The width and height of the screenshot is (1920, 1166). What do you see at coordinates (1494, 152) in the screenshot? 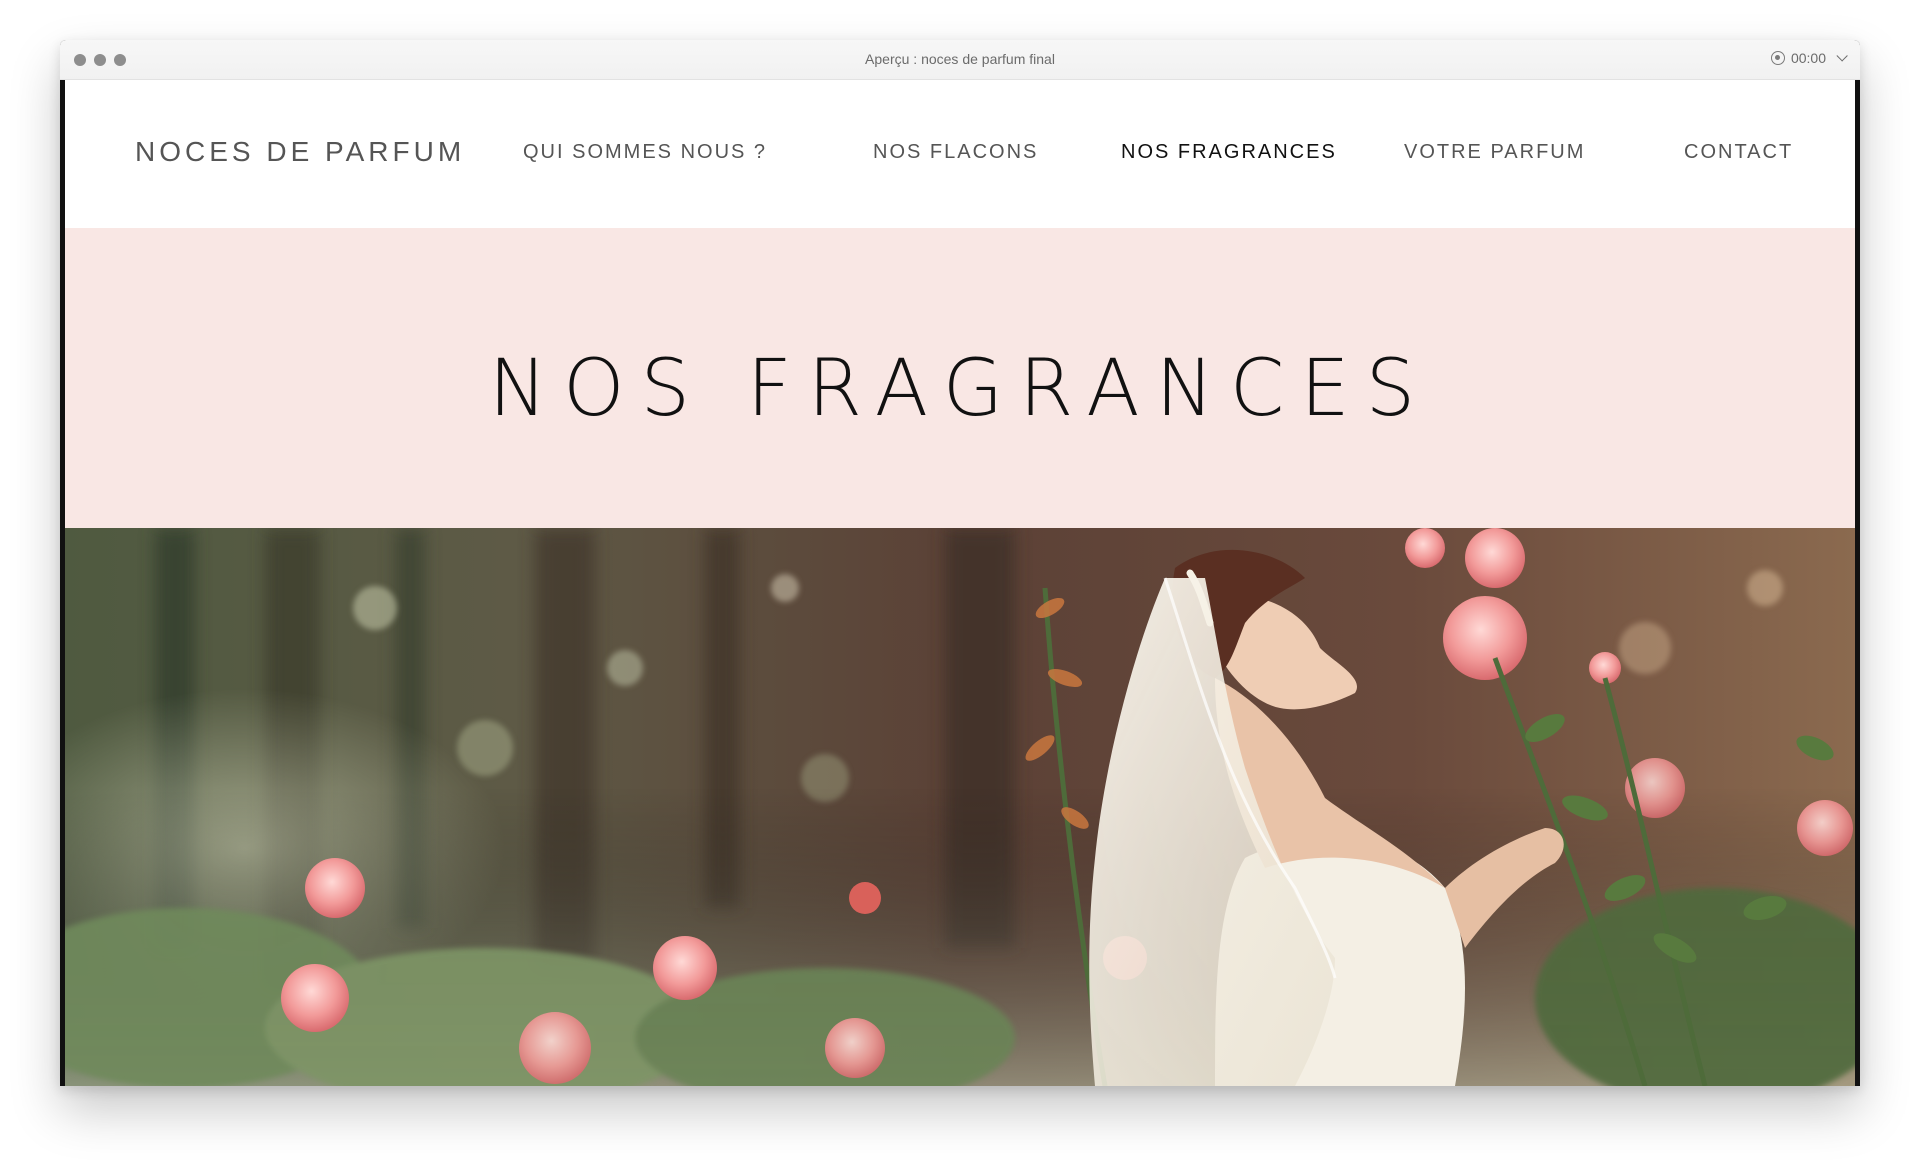
I see `nav-item-votre-parfum: VOTRE PARFUM` at bounding box center [1494, 152].